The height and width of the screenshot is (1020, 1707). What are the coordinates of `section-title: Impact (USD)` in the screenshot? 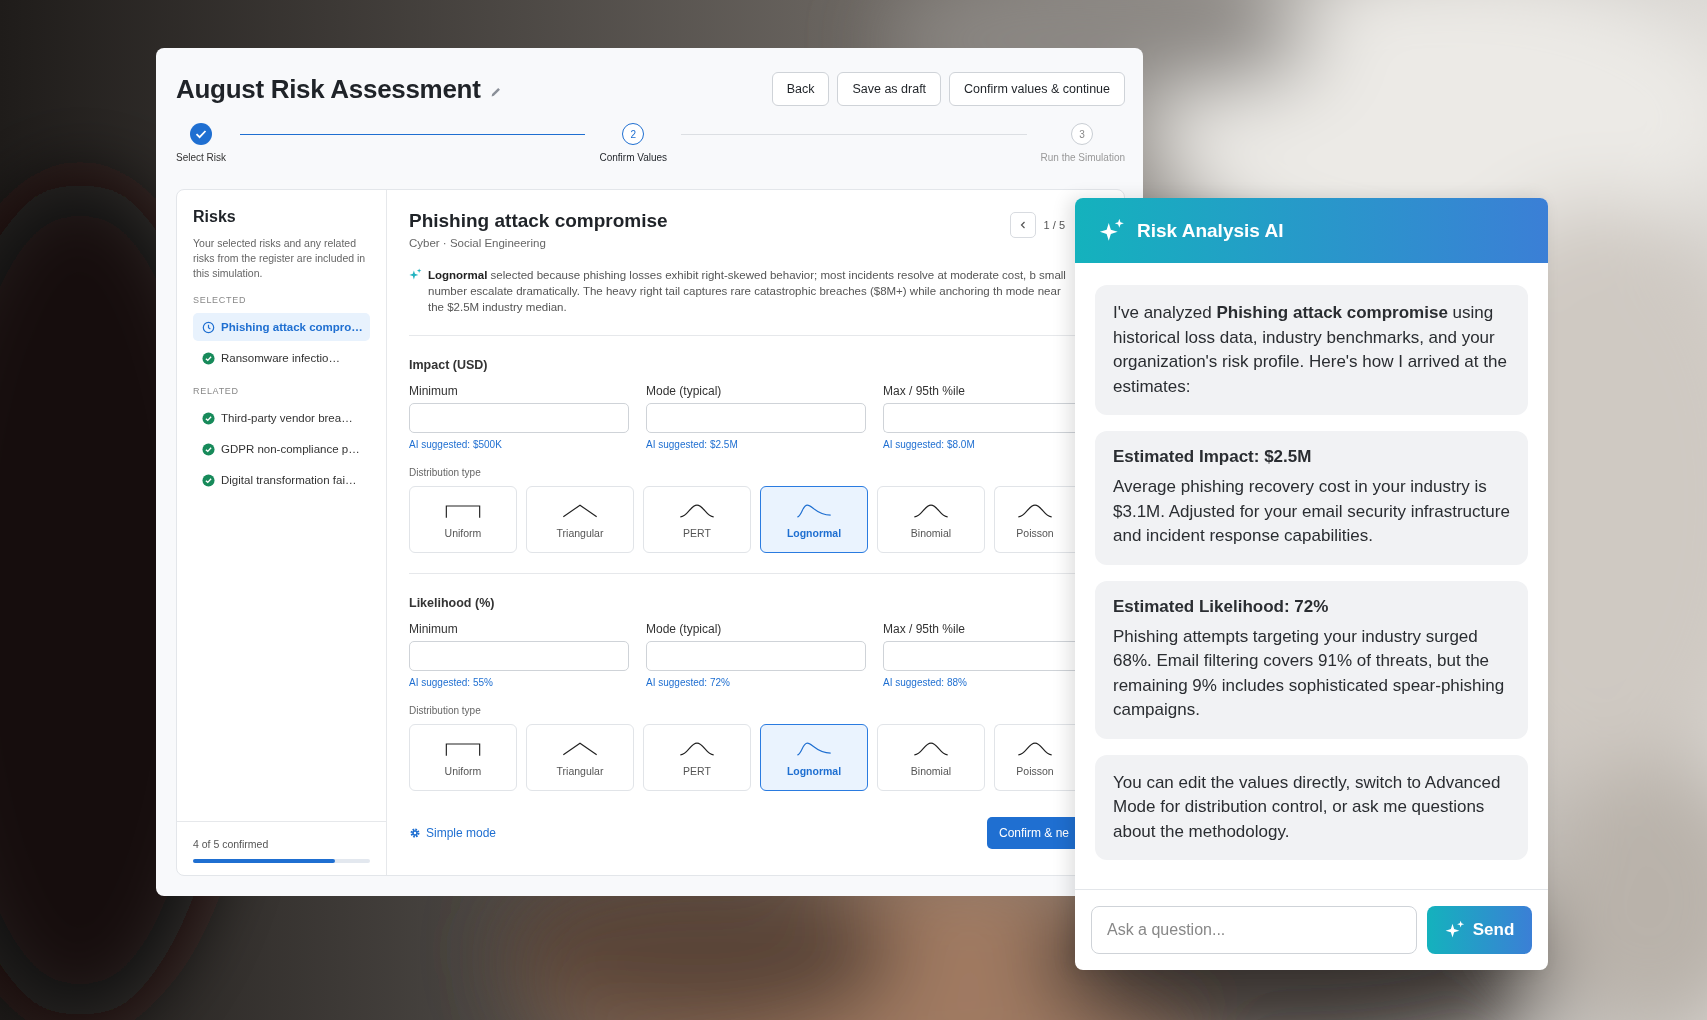 It's located at (449, 365).